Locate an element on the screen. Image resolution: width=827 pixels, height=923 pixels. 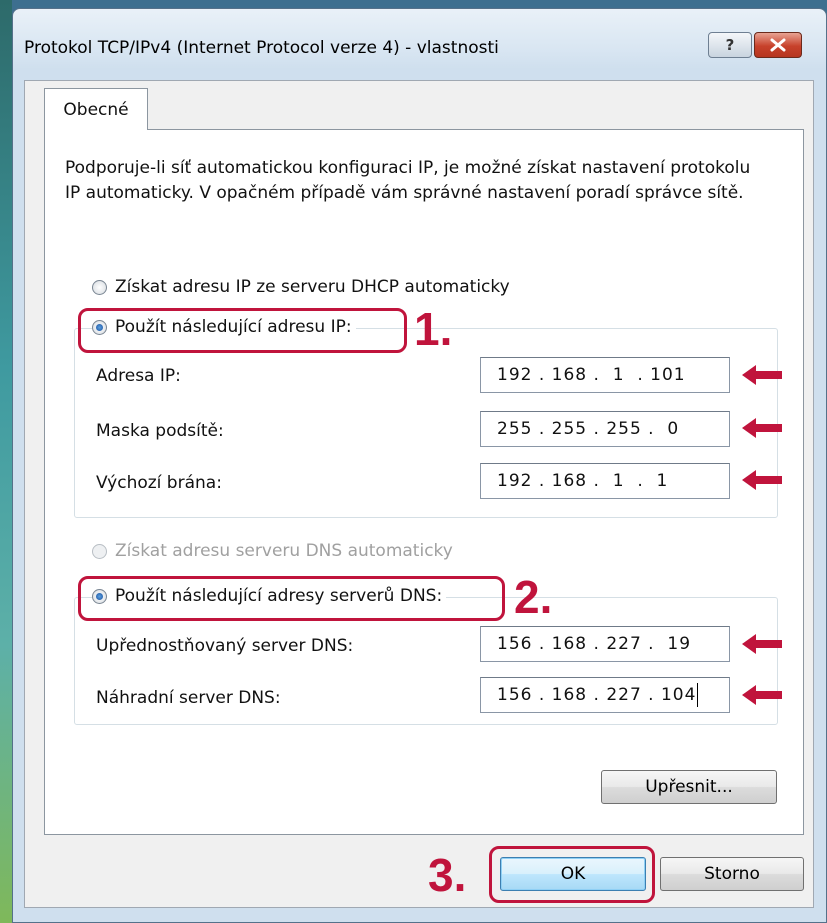
step-3-label: 3. is located at coordinates (447, 875).